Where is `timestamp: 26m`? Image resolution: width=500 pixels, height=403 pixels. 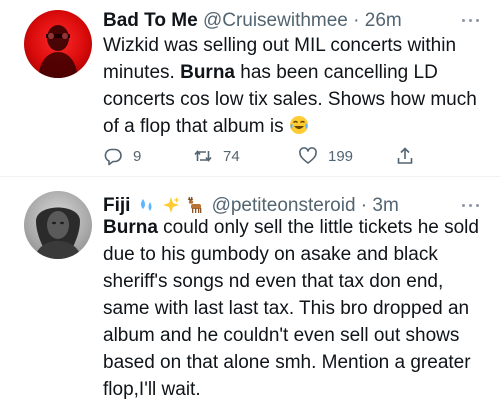 timestamp: 26m is located at coordinates (383, 20).